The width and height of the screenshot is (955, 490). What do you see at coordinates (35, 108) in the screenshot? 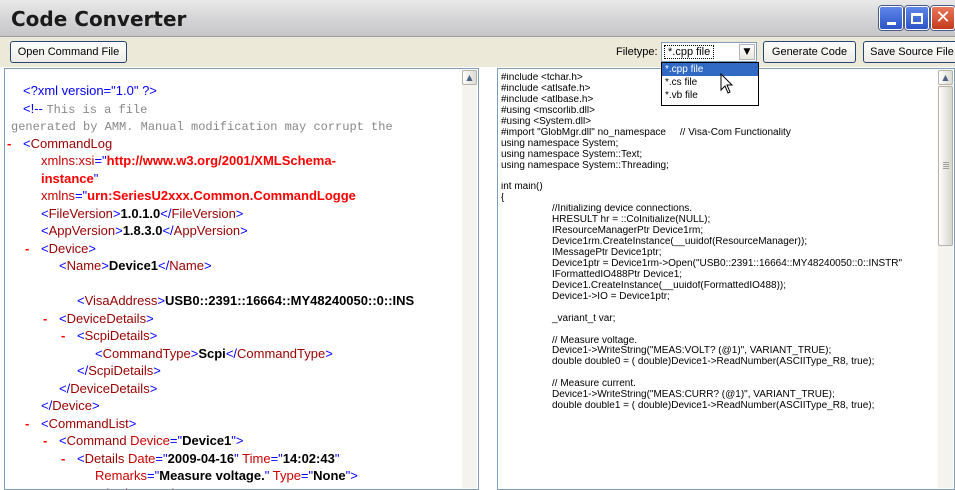
I see `xml-token: <!--` at bounding box center [35, 108].